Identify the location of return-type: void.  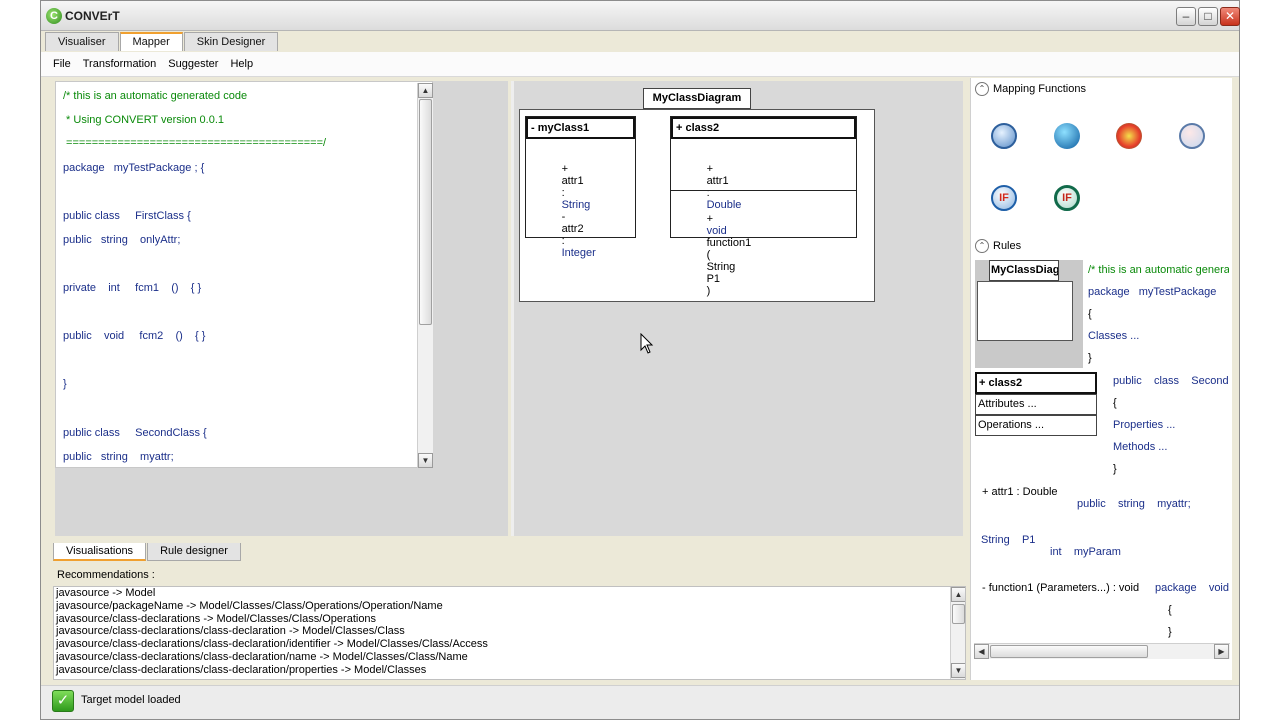
(716, 231).